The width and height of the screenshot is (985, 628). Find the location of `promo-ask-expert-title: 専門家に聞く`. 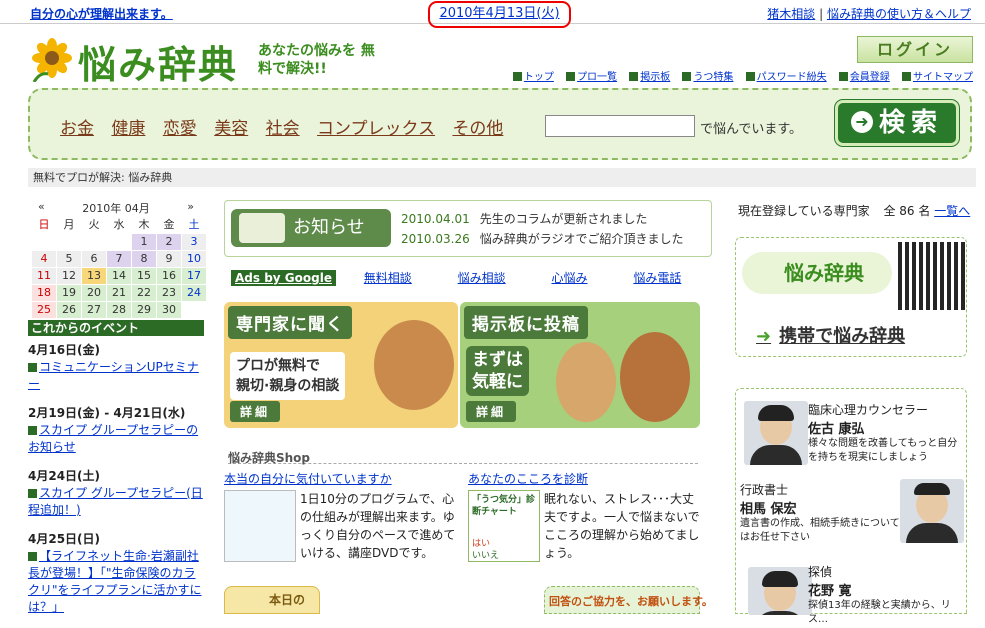

promo-ask-expert-title: 専門家に聞く is located at coordinates (290, 322).